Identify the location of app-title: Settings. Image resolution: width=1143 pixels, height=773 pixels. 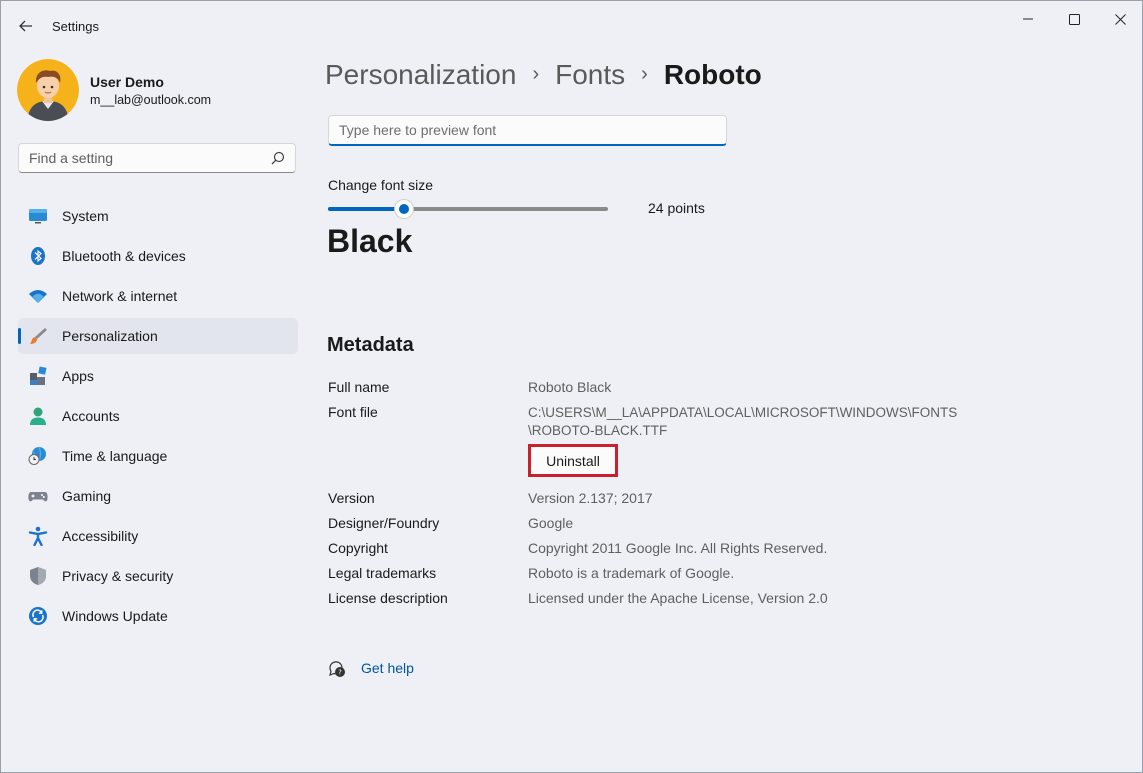
(75, 26).